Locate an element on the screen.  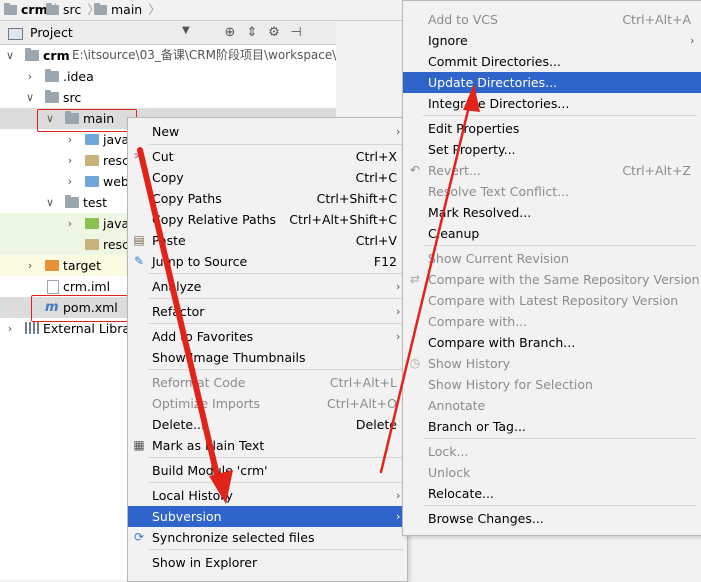
menu-item-show-history-selection: Show History for Selection is located at coordinates (552, 384).